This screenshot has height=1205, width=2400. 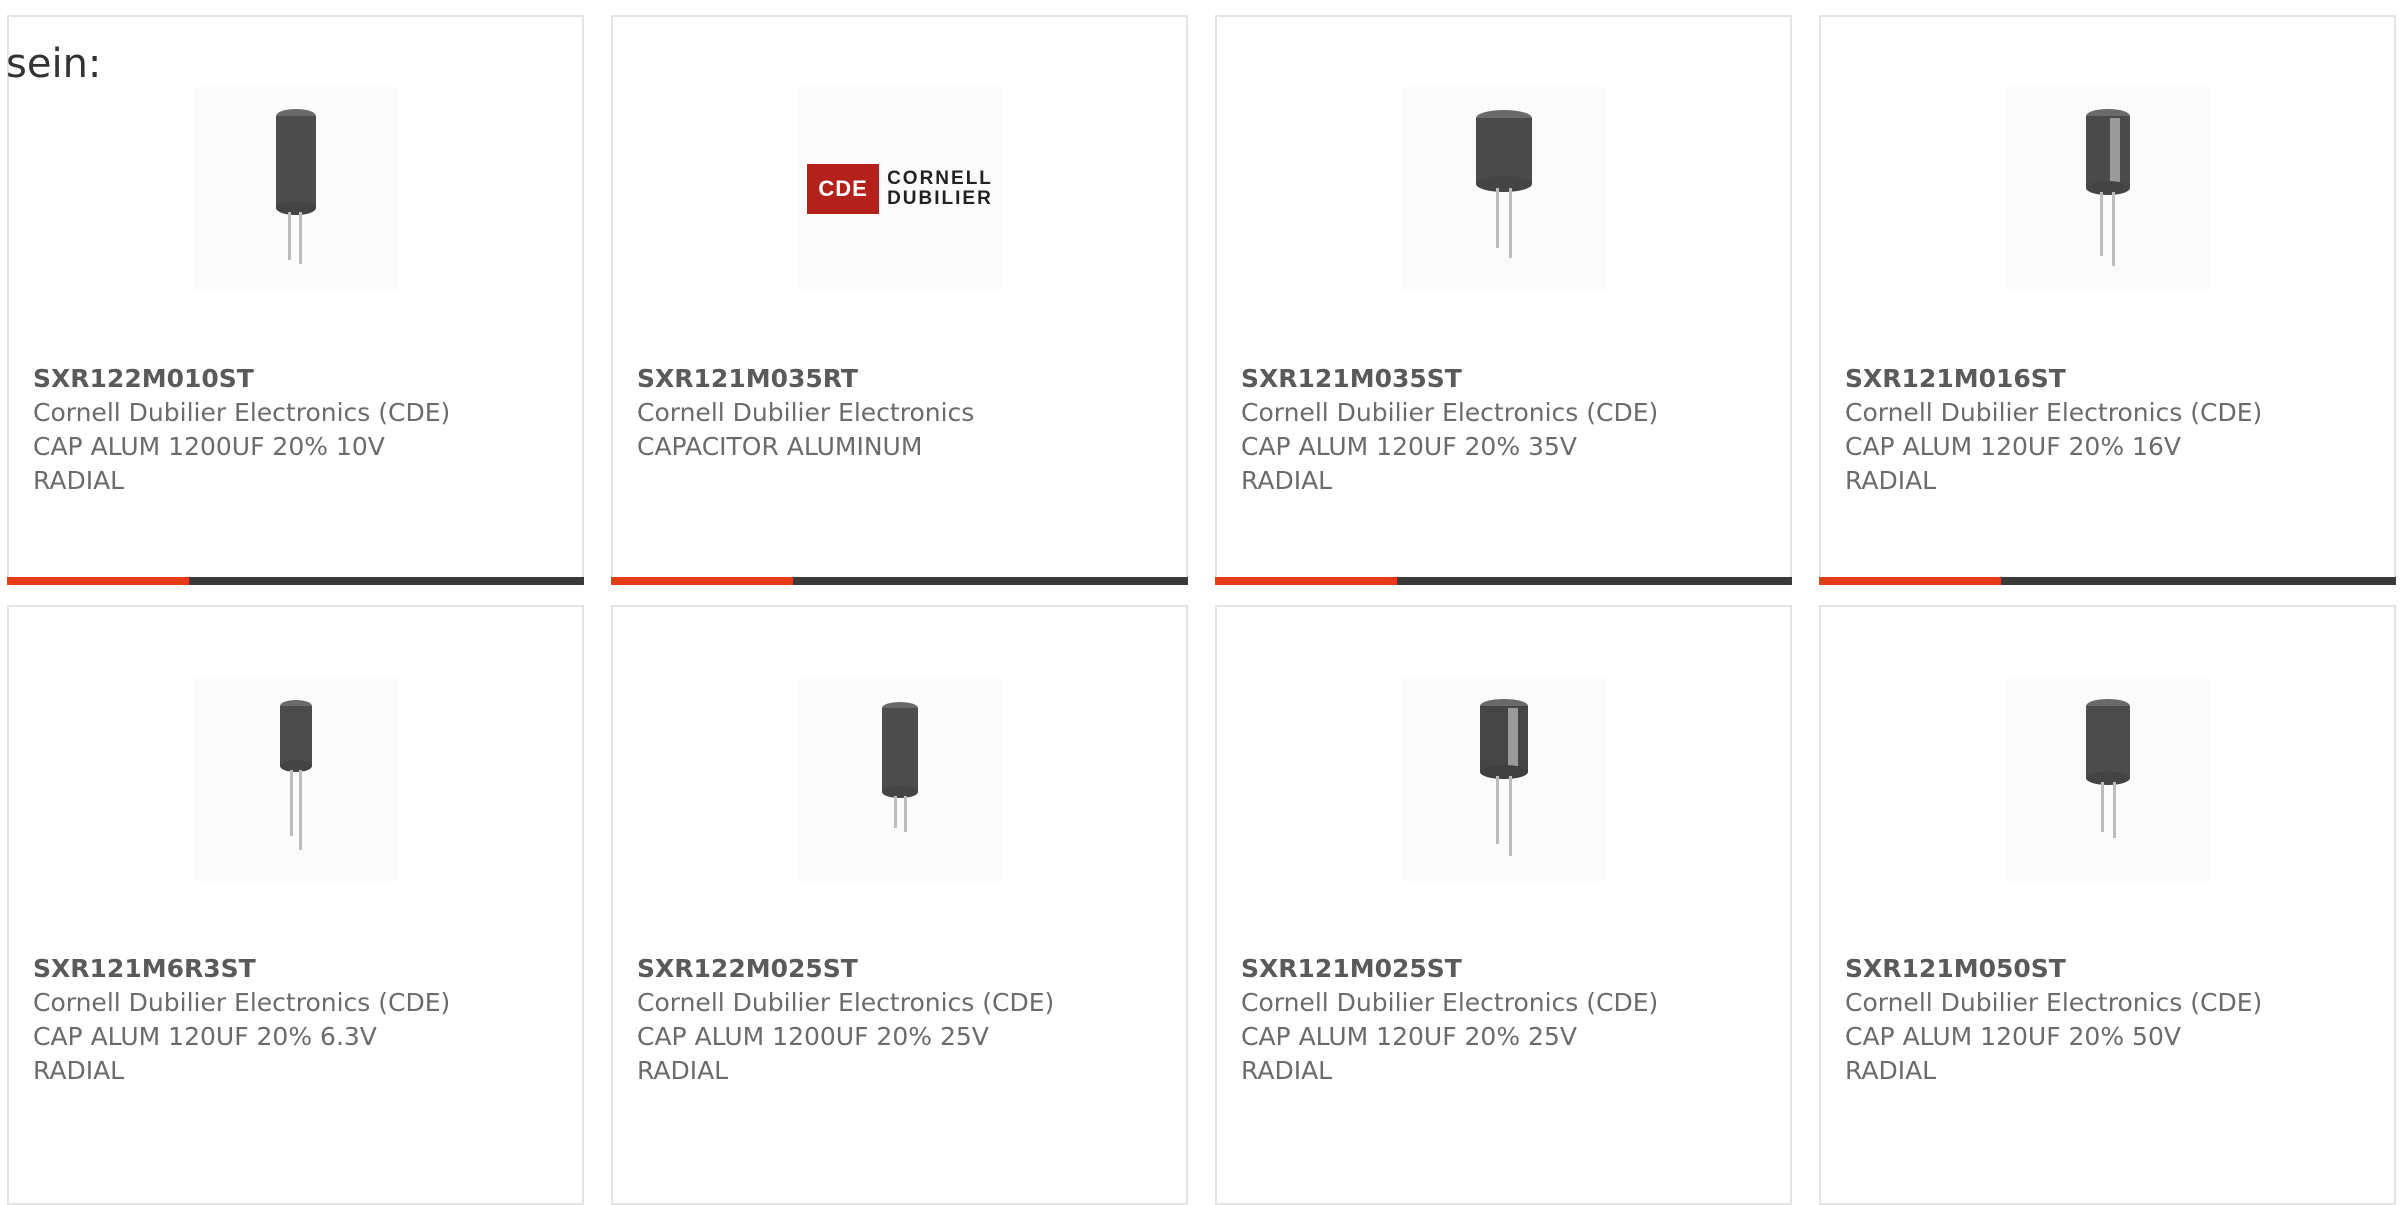 I want to click on product-description: CAPACITOR ALUMINUM, so click(x=780, y=446).